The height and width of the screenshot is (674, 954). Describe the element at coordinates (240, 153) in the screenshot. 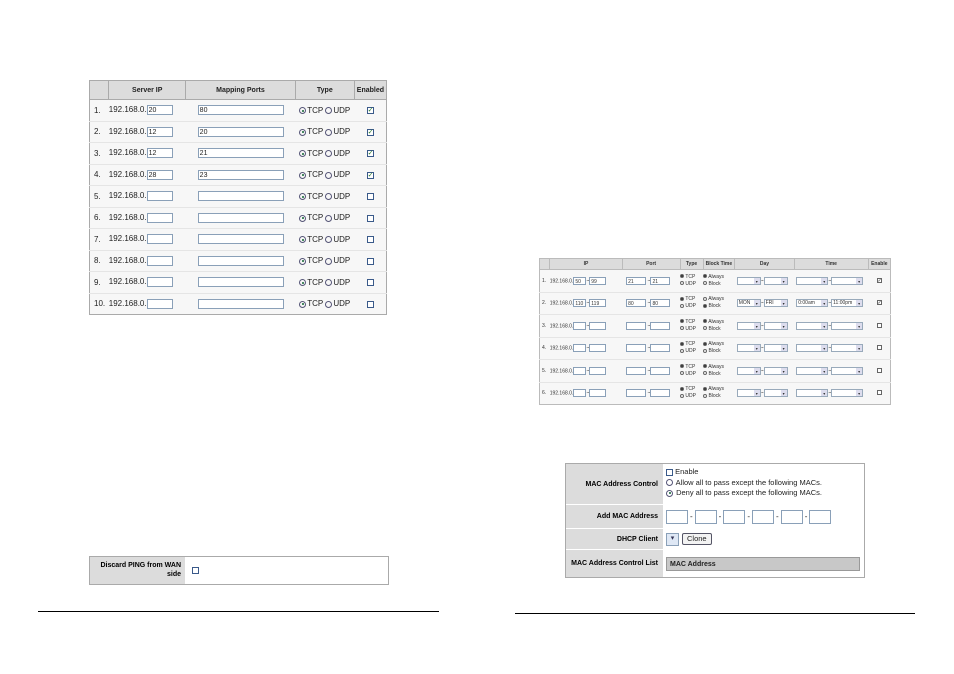

I see `mapping-ports-input: 21` at that location.